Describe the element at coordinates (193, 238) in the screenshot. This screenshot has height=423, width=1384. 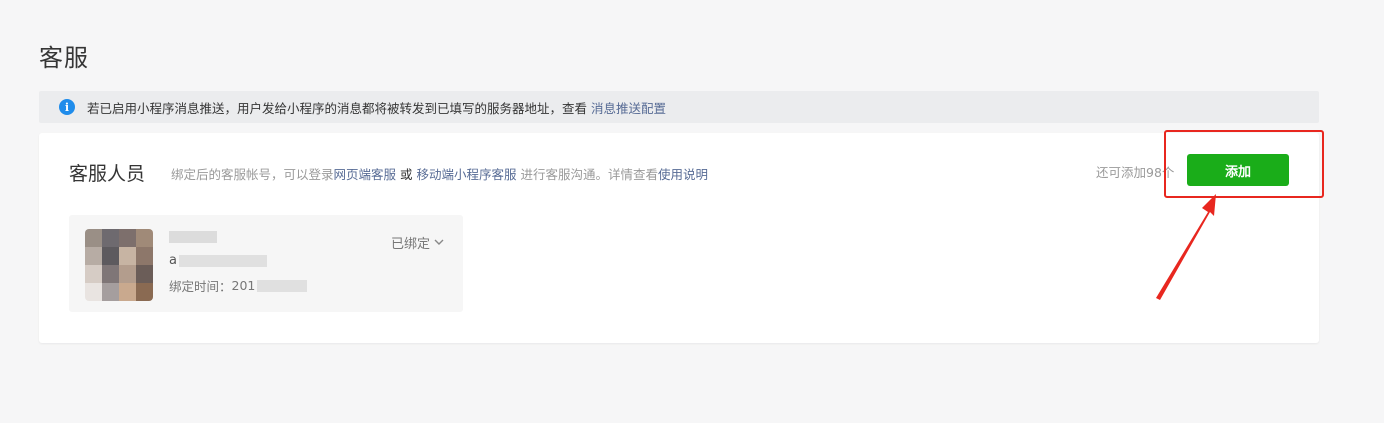
I see `agent-name-redacted` at that location.